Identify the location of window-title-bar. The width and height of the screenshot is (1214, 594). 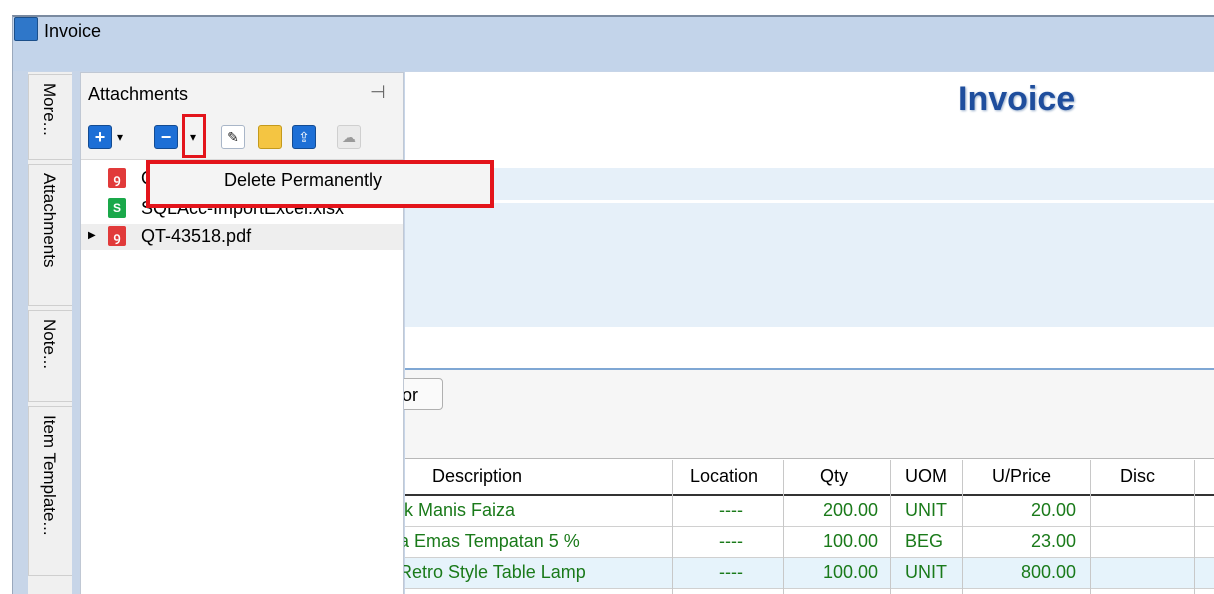
(613, 44).